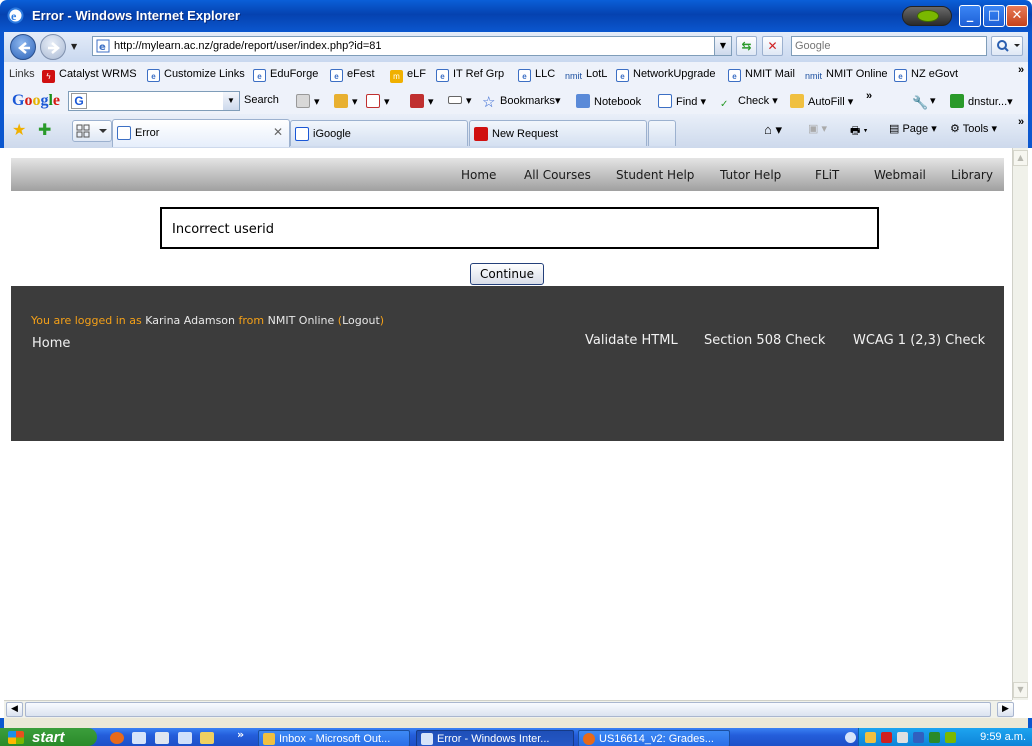  I want to click on spellcheck-button: ✓ Check ▾, so click(749, 103).